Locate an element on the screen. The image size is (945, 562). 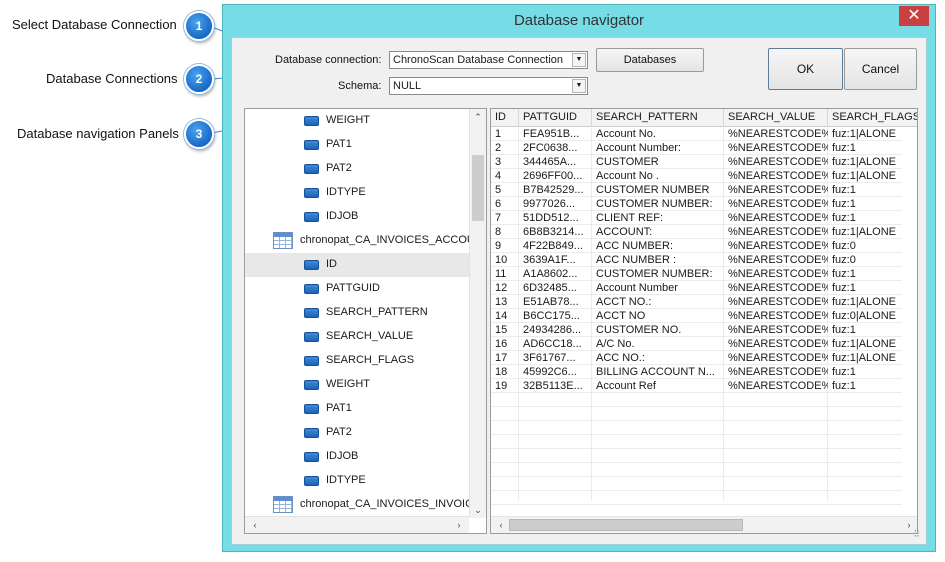
callout-label-2: Database Connections is located at coordinates (112, 78).